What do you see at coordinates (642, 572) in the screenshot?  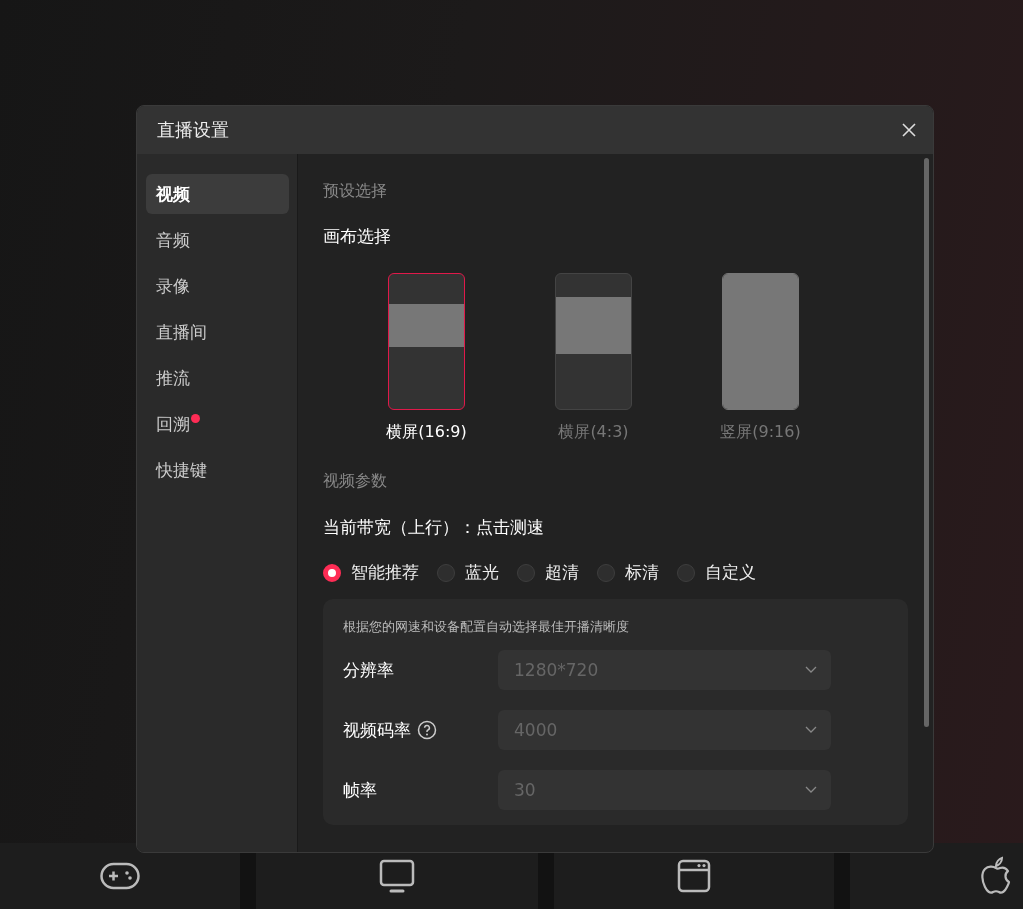 I see `radio-label: 标清` at bounding box center [642, 572].